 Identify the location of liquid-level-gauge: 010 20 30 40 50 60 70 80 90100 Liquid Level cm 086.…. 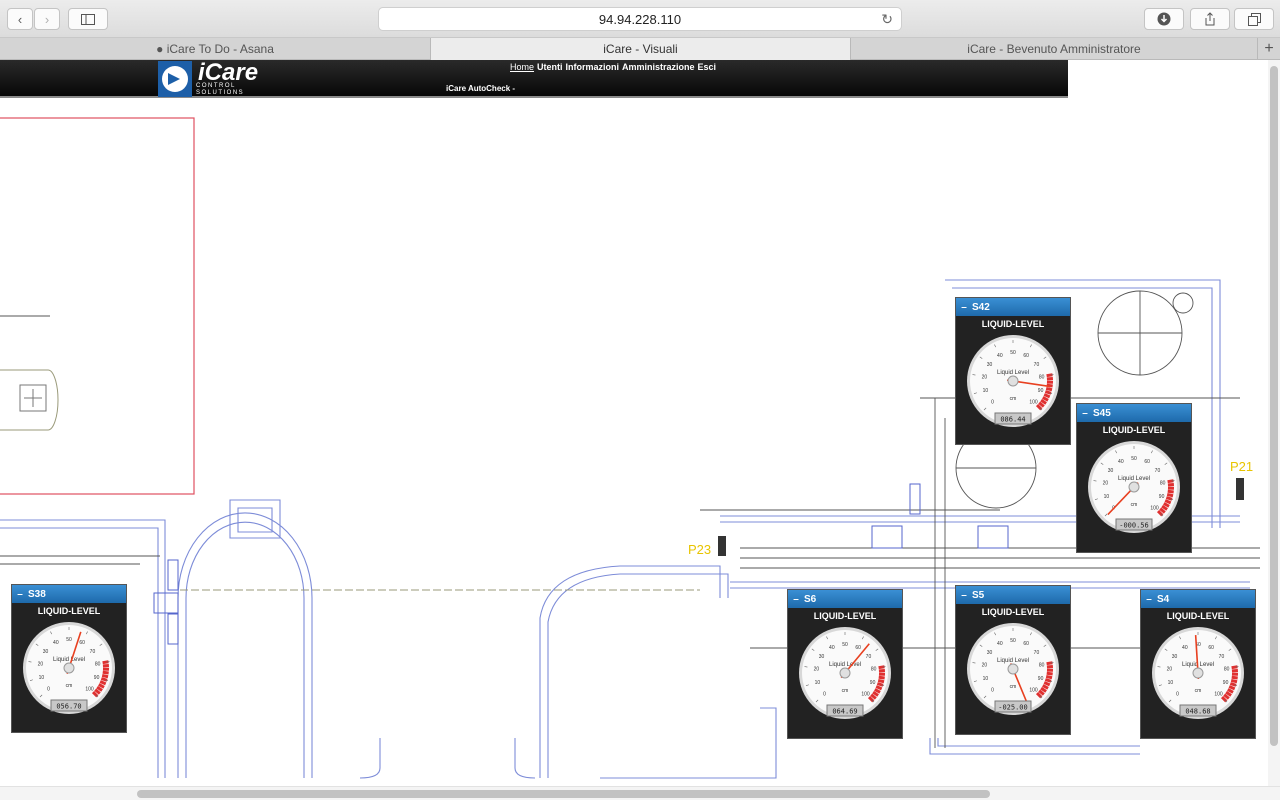
(1013, 381).